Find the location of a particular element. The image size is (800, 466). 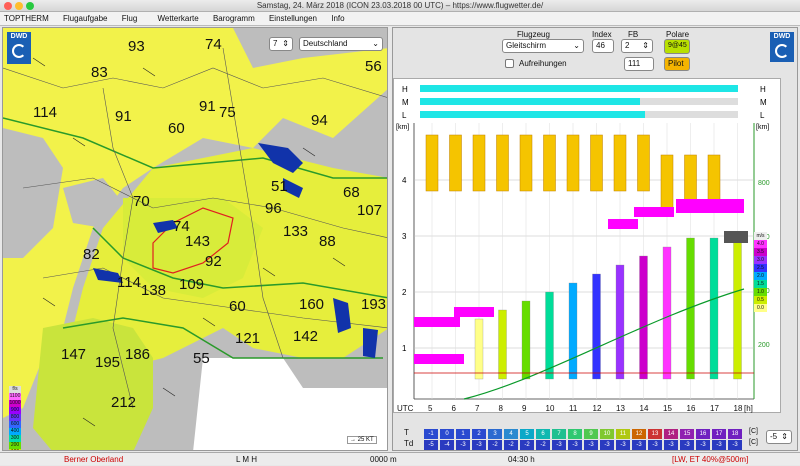

legend-level: 600 is located at coordinates (15, 424).